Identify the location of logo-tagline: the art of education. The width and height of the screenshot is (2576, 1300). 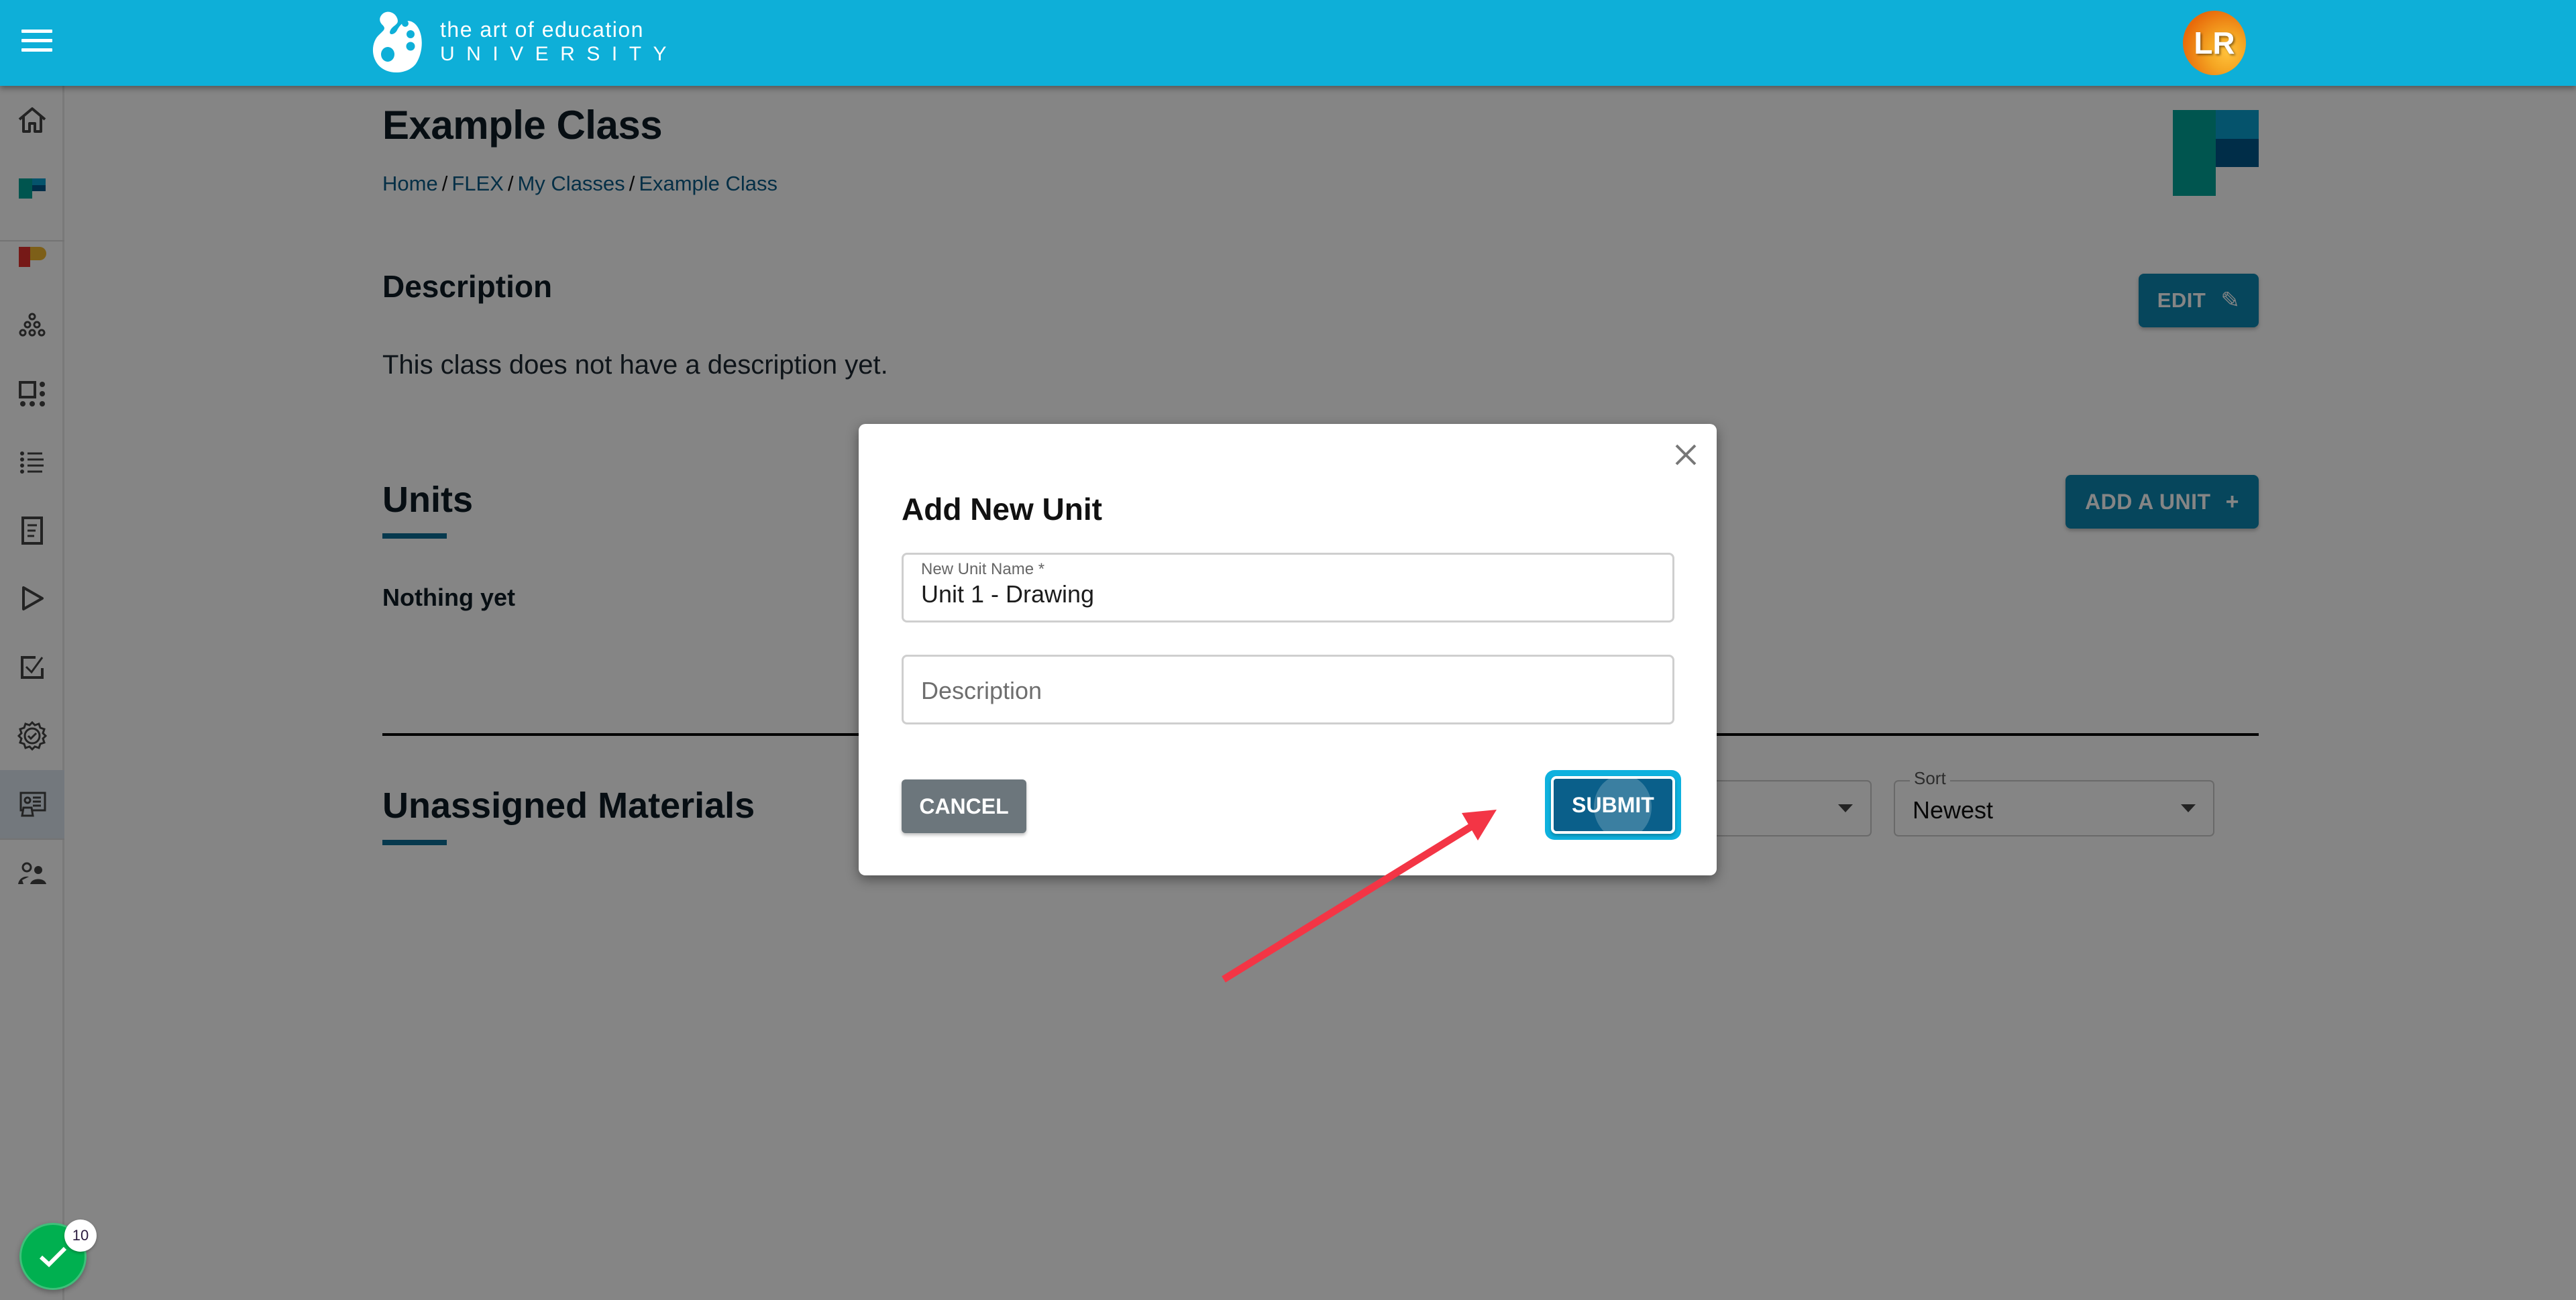
(542, 30).